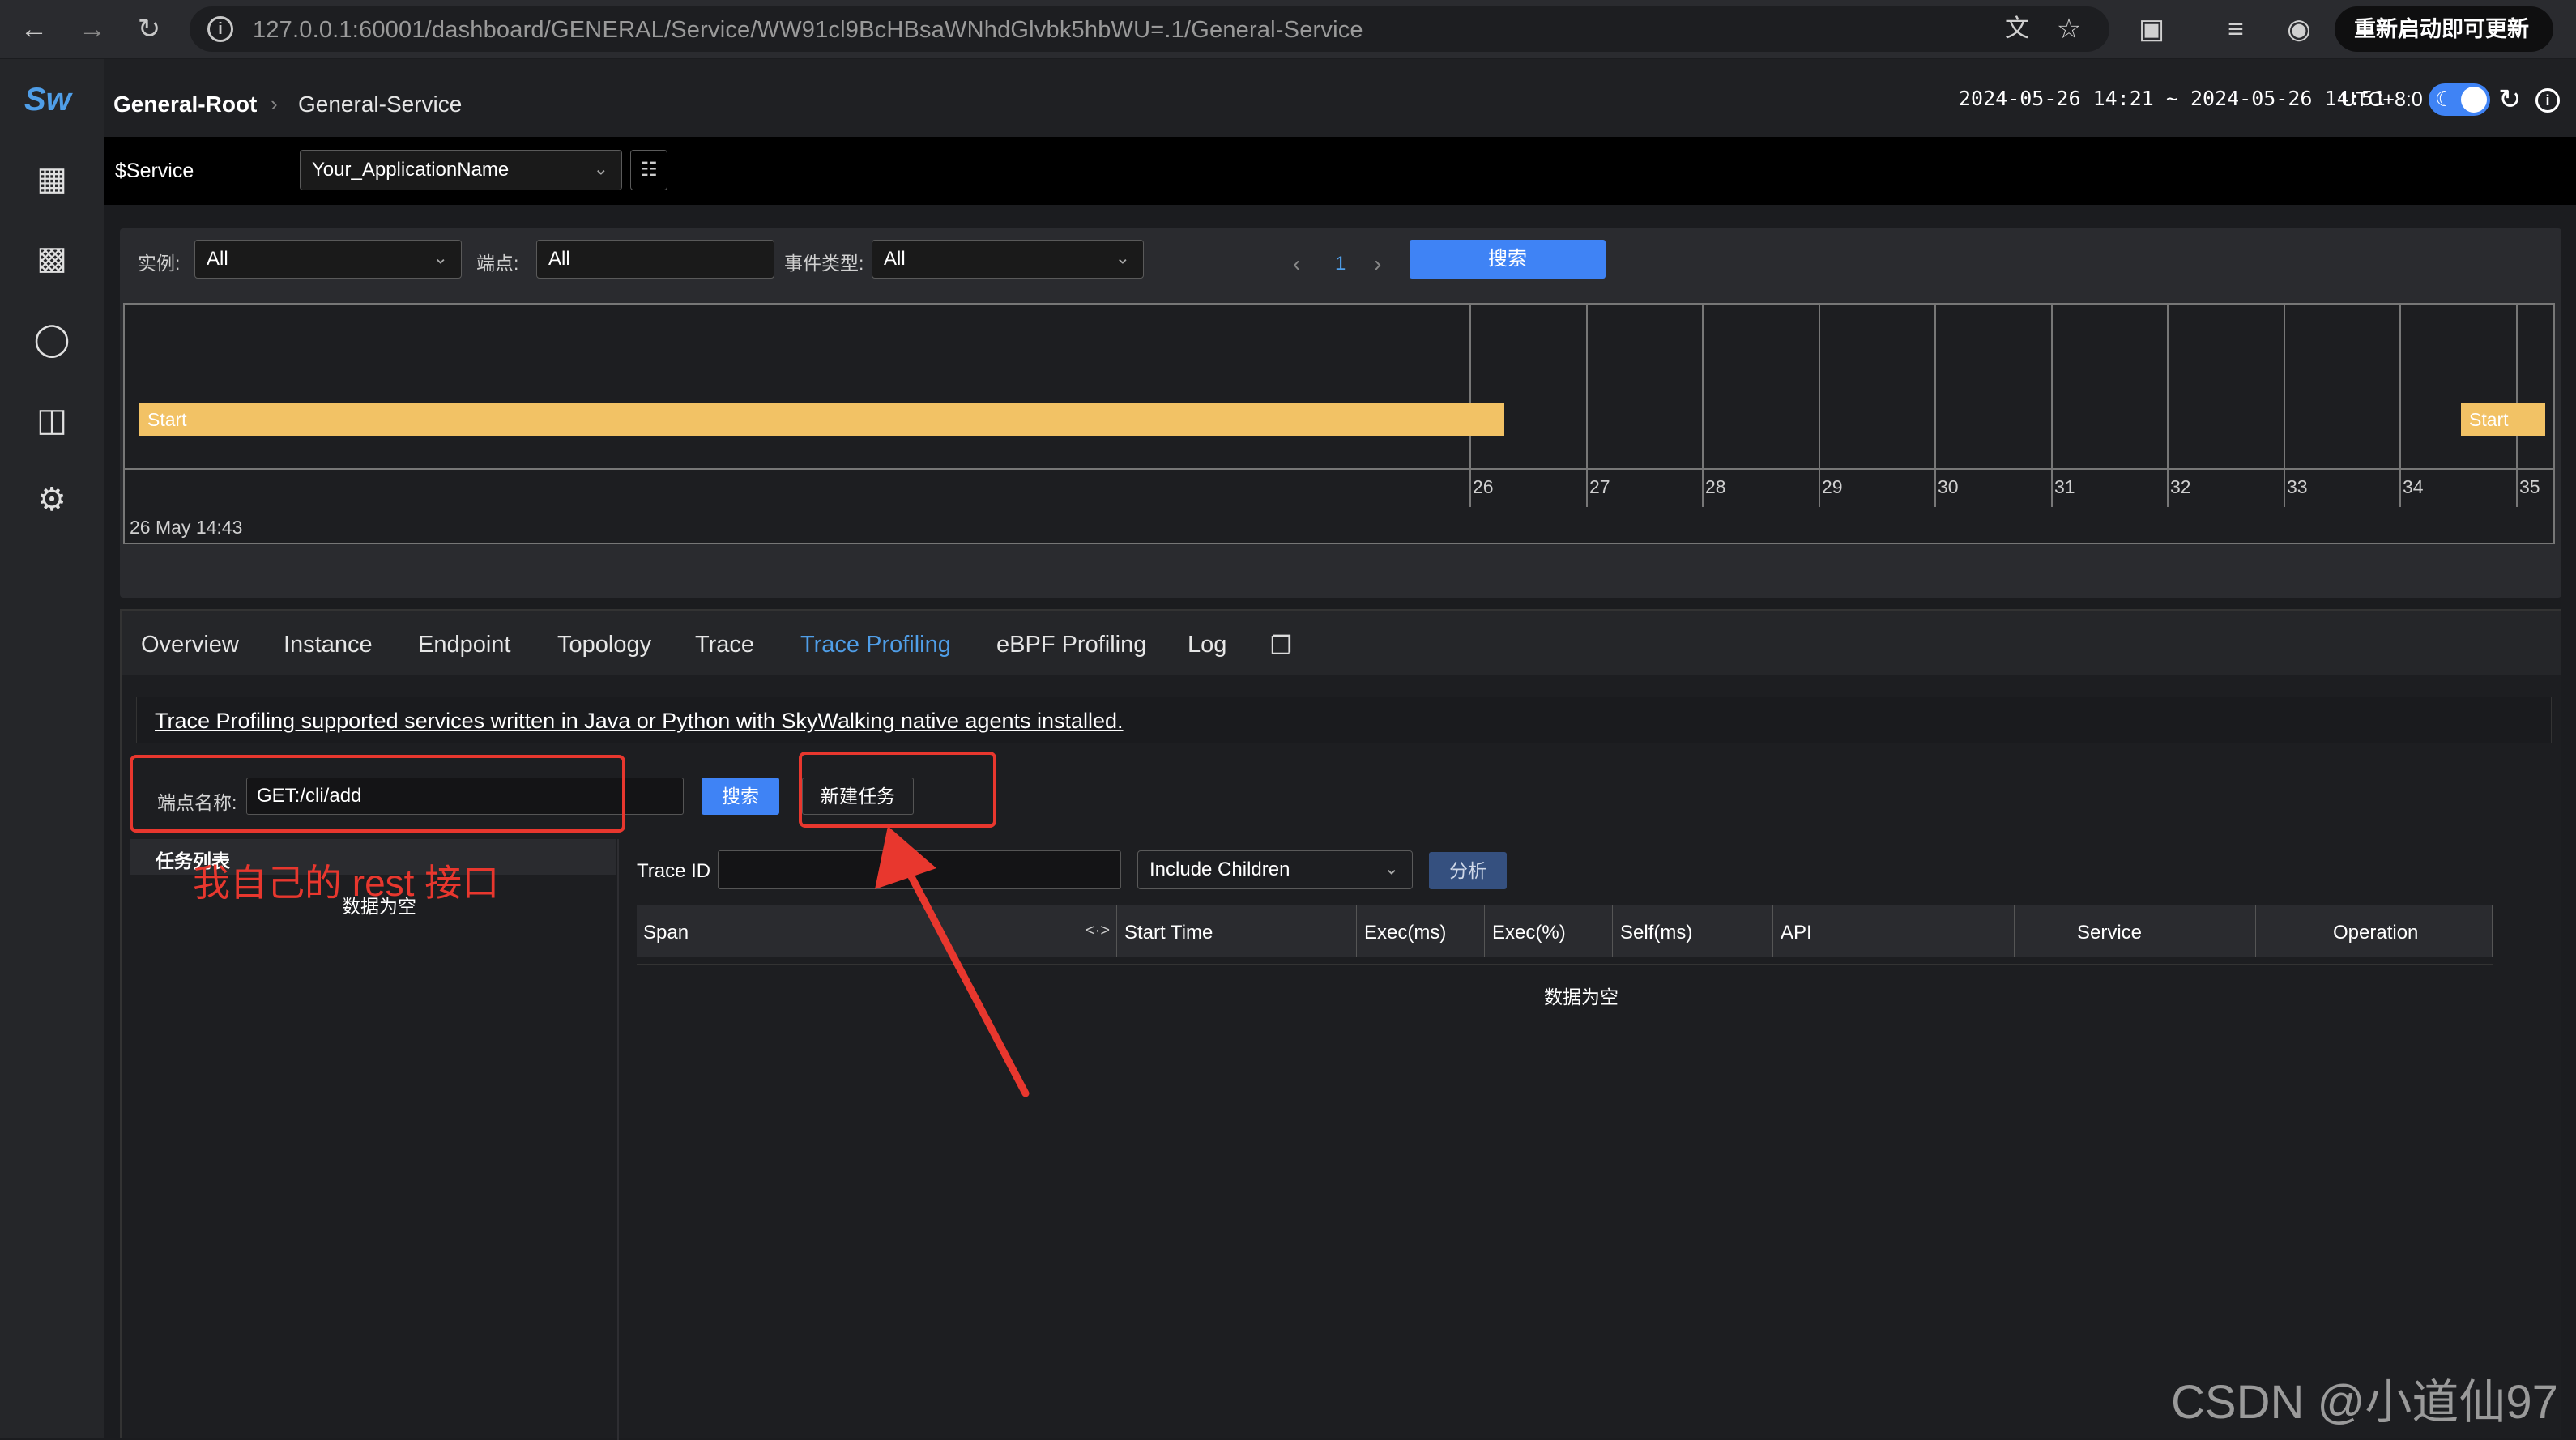 The height and width of the screenshot is (1440, 2576). Describe the element at coordinates (1949, 487) in the screenshot. I see `timeline-tick-label: 30` at that location.